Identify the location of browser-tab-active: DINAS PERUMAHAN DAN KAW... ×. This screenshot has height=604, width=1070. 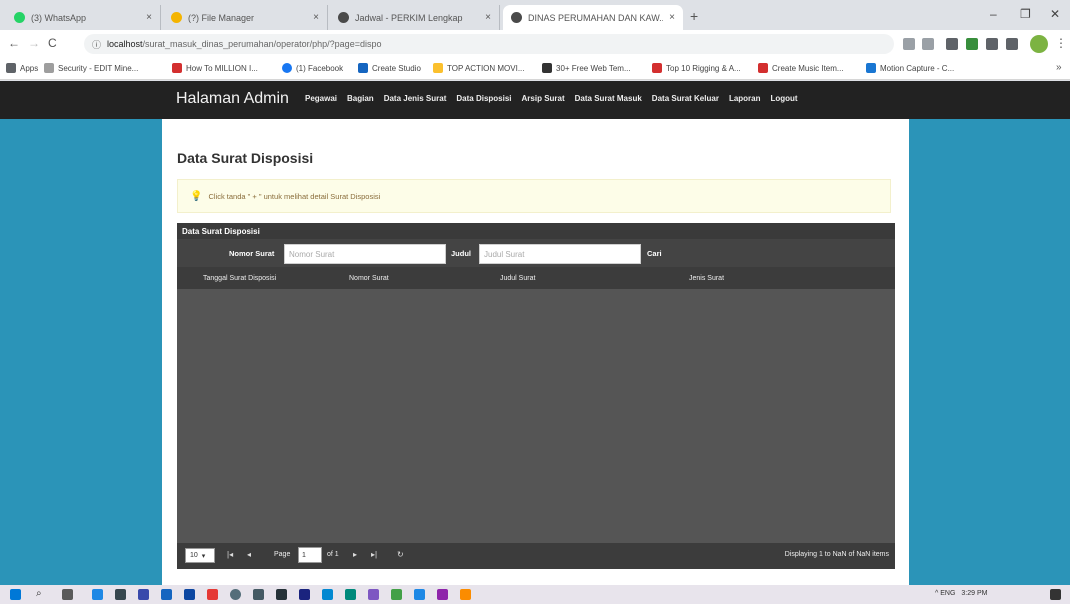
(593, 17).